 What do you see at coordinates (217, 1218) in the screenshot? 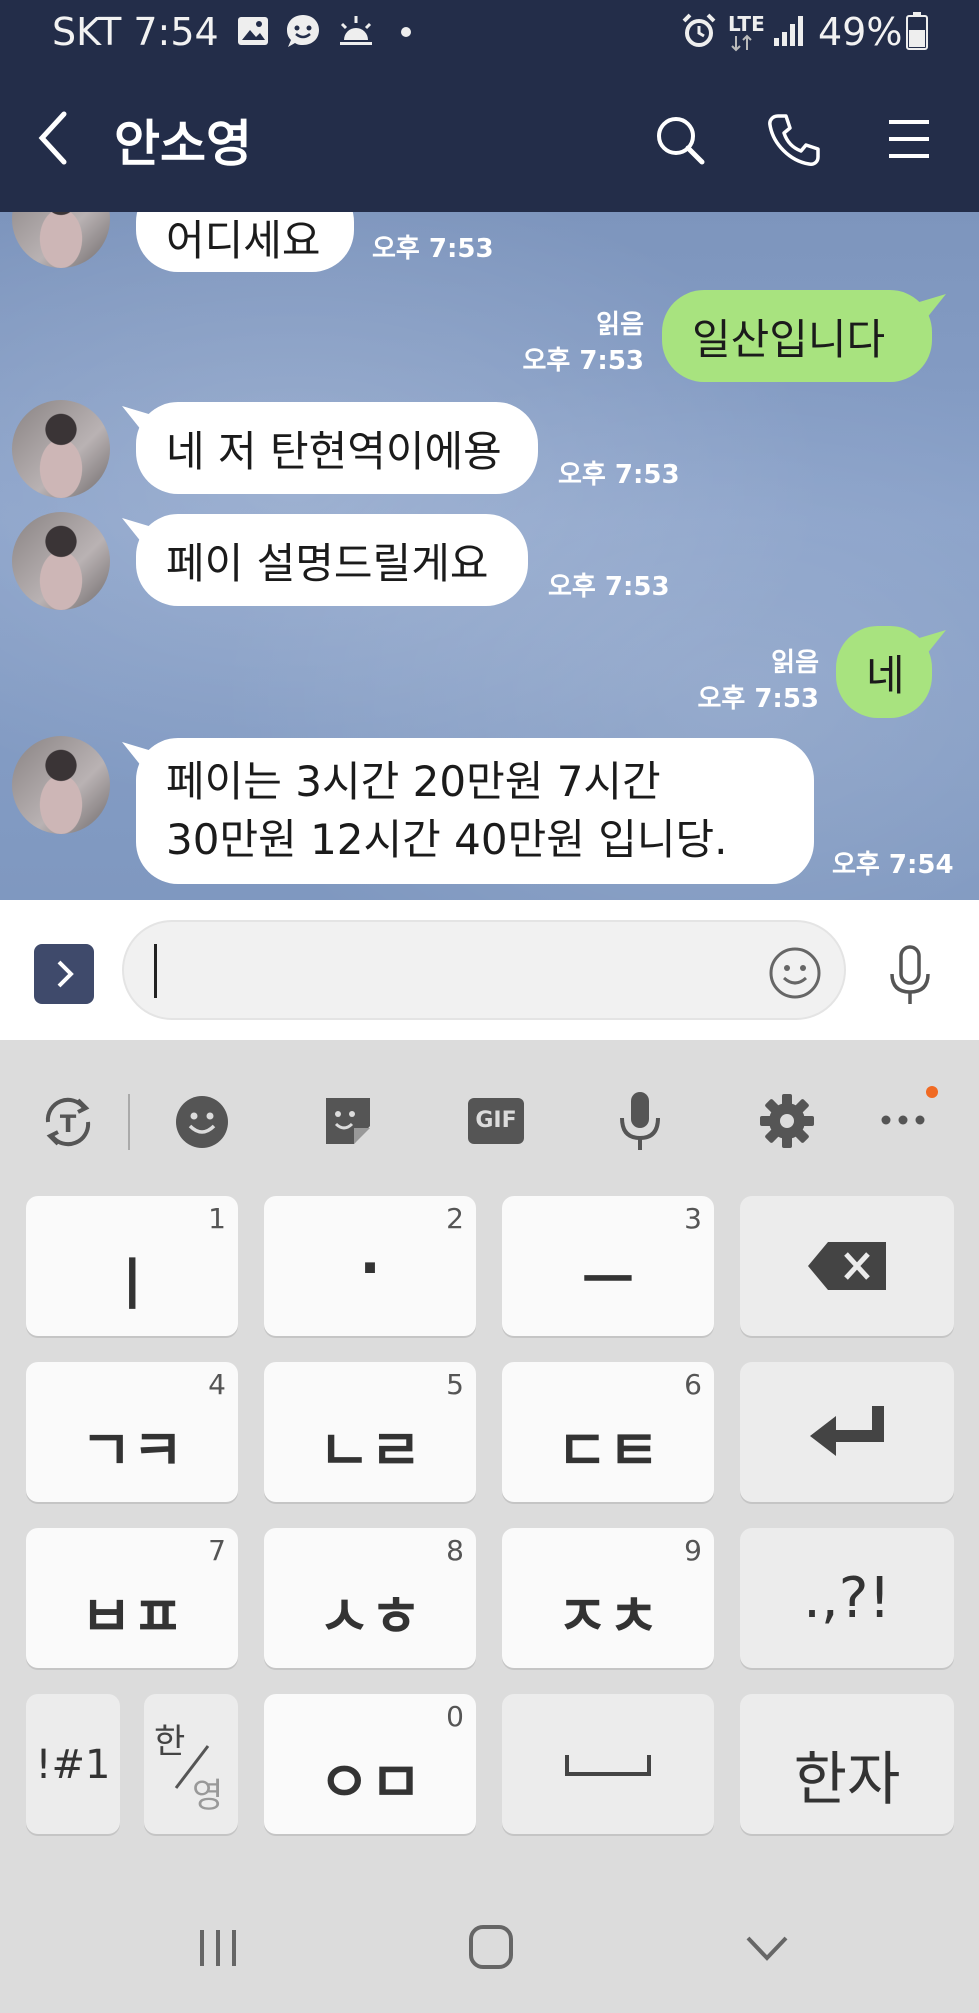
I see `key-number: 1` at bounding box center [217, 1218].